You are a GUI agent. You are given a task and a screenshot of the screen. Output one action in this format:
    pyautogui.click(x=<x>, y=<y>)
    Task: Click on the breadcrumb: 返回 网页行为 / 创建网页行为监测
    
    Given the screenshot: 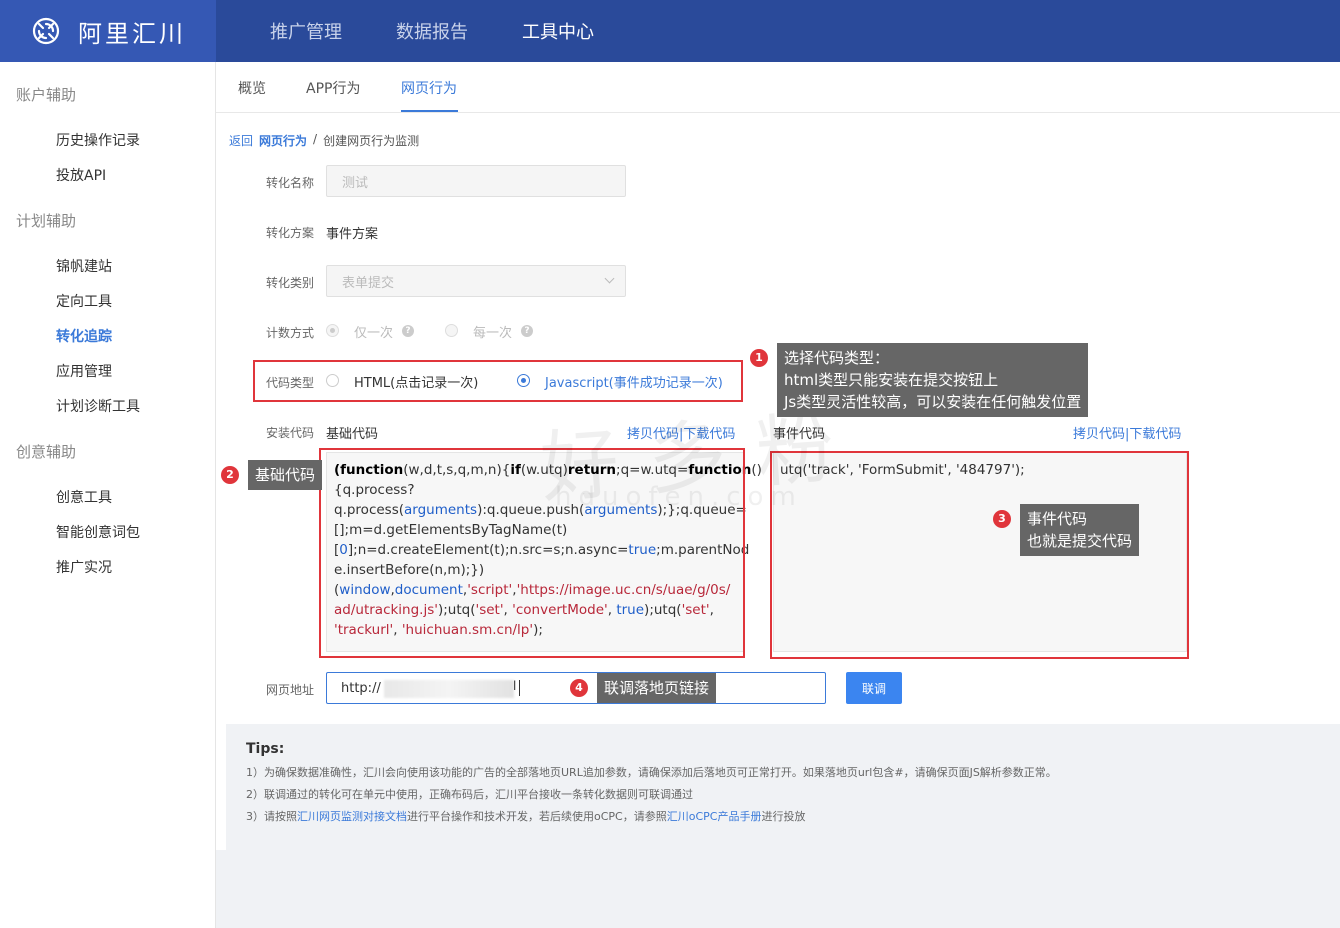 What is the action you would take?
    pyautogui.click(x=324, y=140)
    